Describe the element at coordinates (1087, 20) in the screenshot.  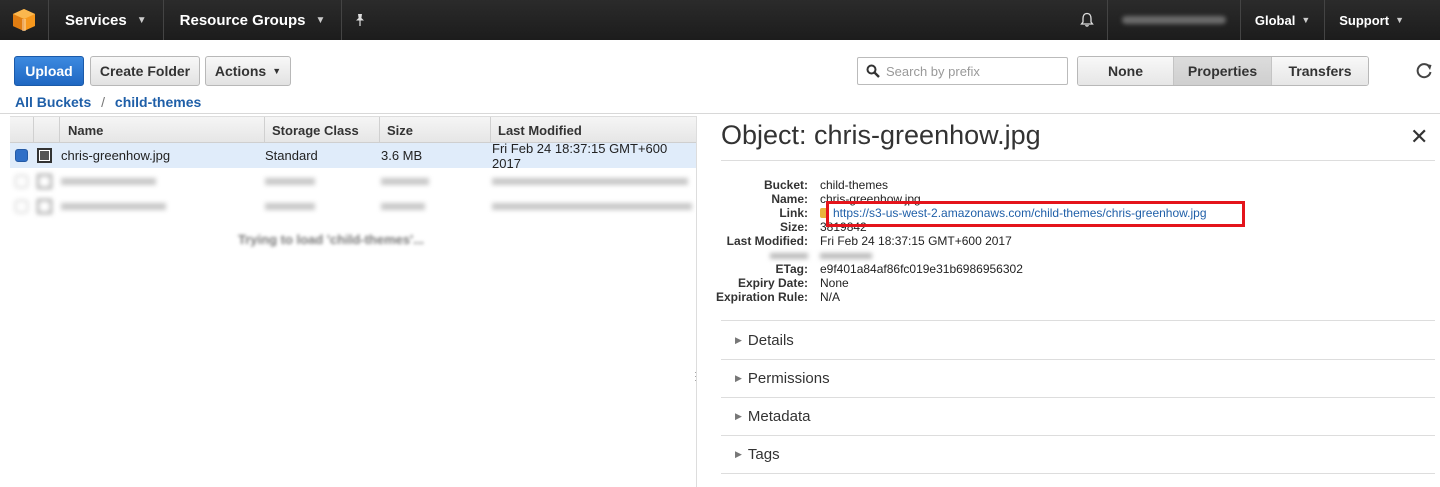
I see `bell-icon` at that location.